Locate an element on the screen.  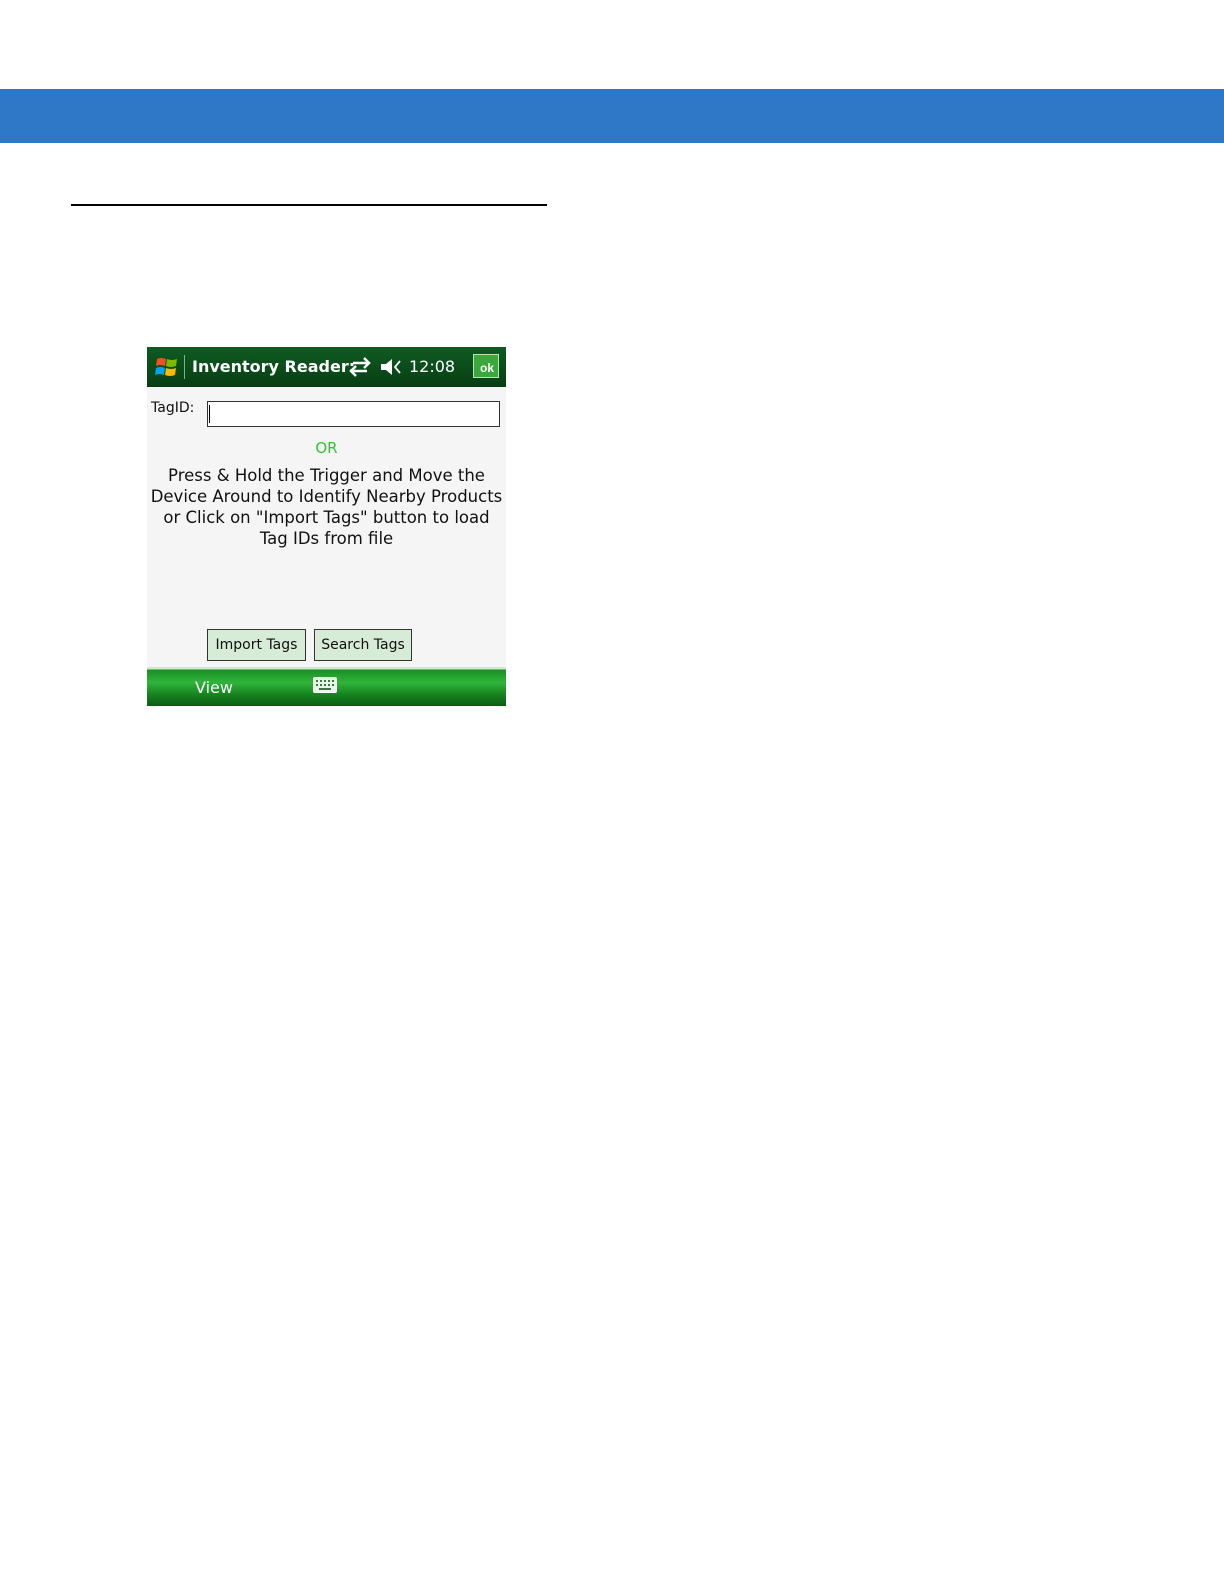
tagid-input is located at coordinates (353, 414).